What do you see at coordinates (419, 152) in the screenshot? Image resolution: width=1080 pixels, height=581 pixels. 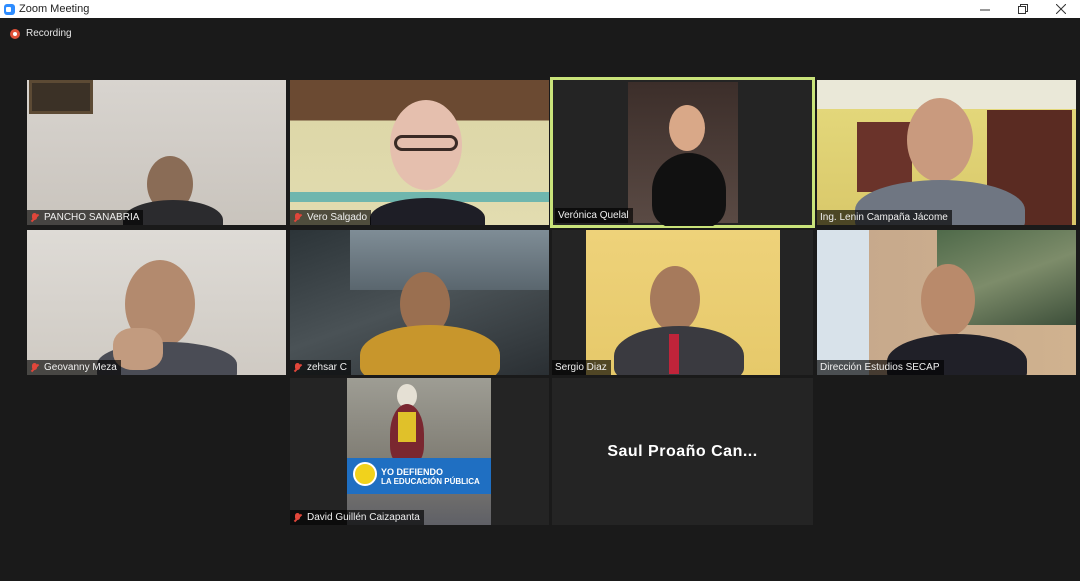 I see `video-tile-vero: Vero Salgado` at bounding box center [419, 152].